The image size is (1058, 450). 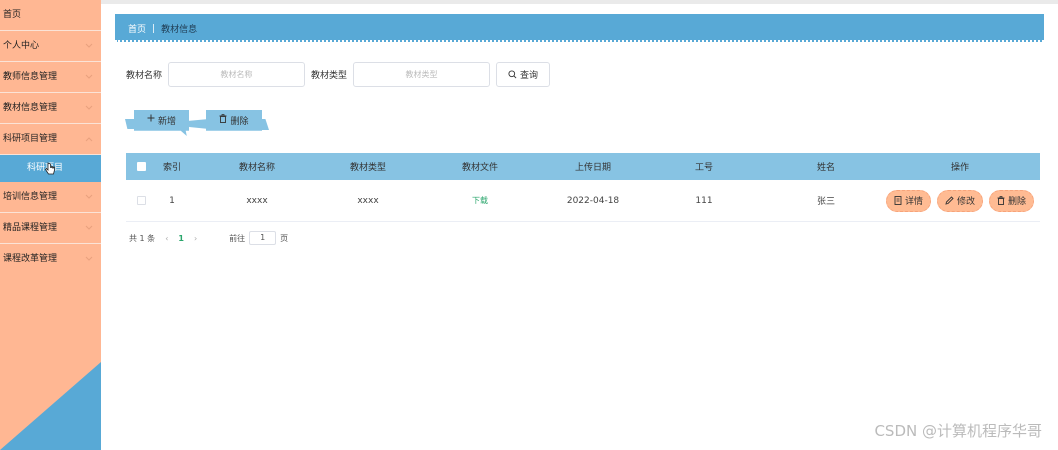 What do you see at coordinates (959, 168) in the screenshot?
I see `header-operations: 操作` at bounding box center [959, 168].